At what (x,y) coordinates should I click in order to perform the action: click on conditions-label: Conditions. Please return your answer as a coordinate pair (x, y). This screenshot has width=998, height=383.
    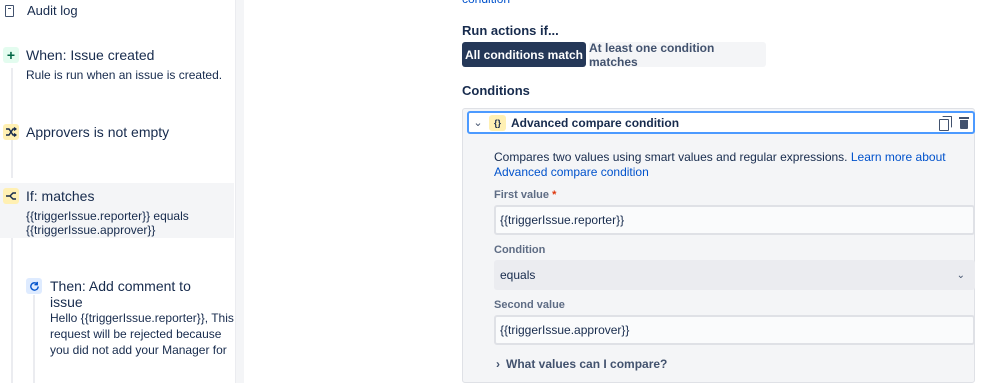
    Looking at the image, I should click on (496, 90).